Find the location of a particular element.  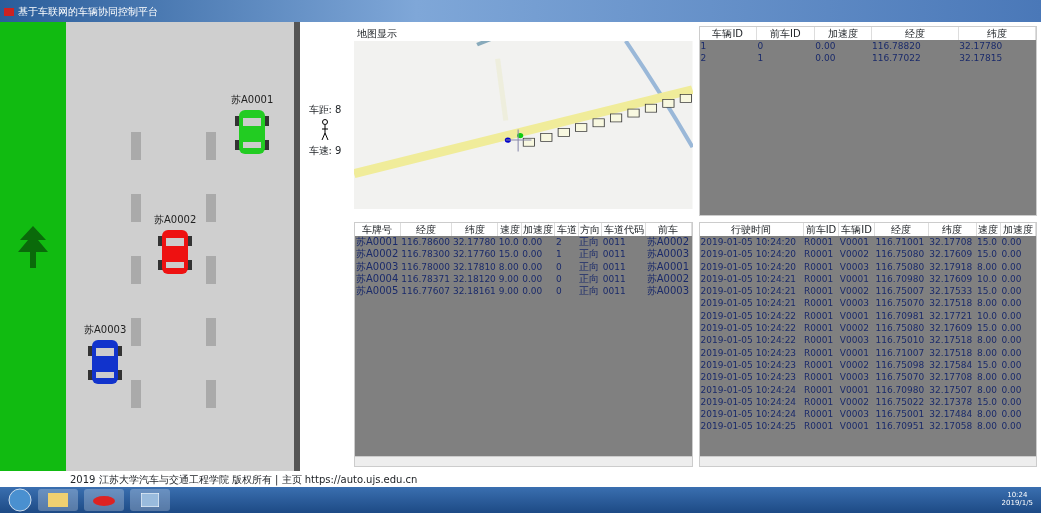

table-cell-text: 2019-01-05 10:24:24 is located at coordinates (748, 389).